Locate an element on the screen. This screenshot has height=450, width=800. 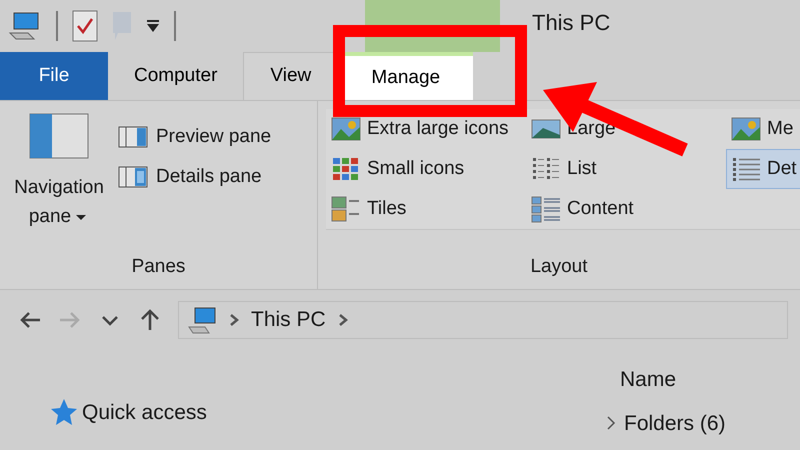
ribbon-tab: File is located at coordinates (54, 76).